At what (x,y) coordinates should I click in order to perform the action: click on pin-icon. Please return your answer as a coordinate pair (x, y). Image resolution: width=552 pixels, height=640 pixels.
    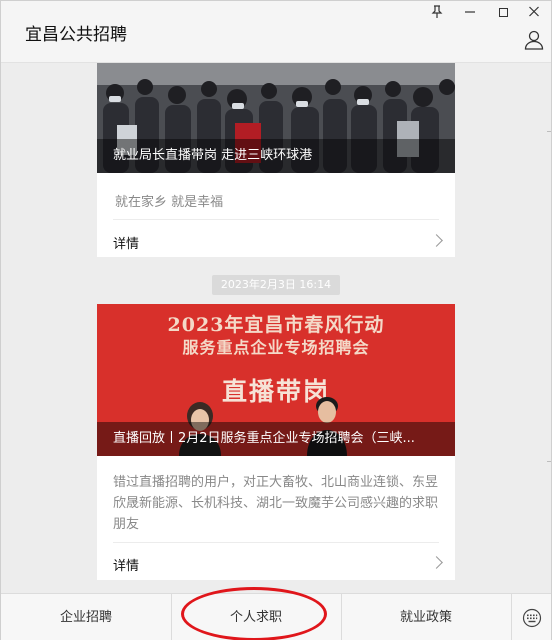
    Looking at the image, I should click on (437, 13).